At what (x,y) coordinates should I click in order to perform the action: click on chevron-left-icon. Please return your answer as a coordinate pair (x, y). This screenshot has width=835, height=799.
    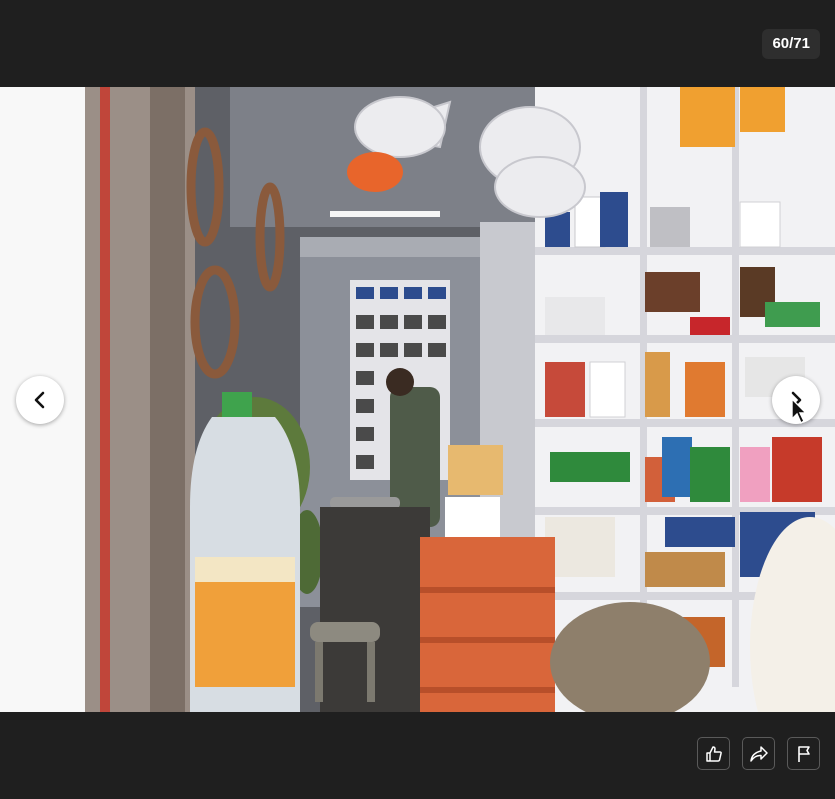
    Looking at the image, I should click on (39, 400).